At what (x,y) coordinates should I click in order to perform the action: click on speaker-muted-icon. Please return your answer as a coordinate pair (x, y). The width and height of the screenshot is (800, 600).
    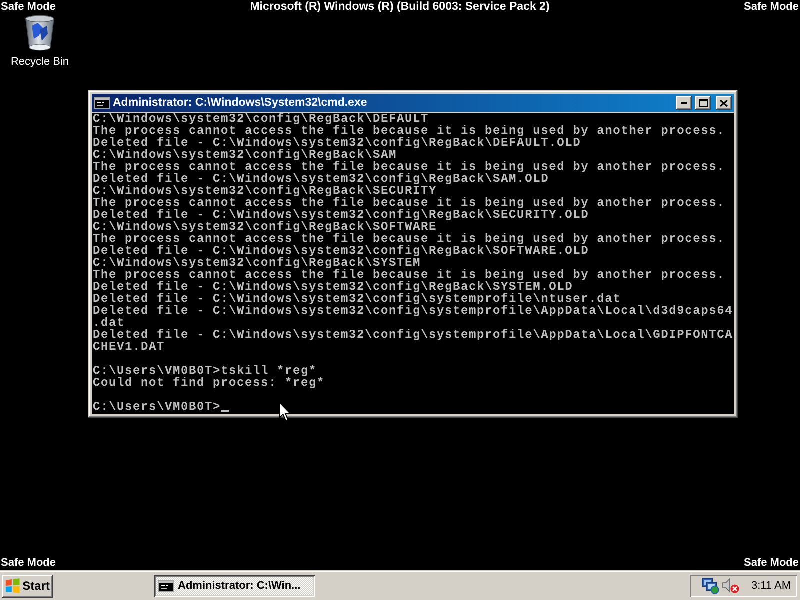
    Looking at the image, I should click on (731, 586).